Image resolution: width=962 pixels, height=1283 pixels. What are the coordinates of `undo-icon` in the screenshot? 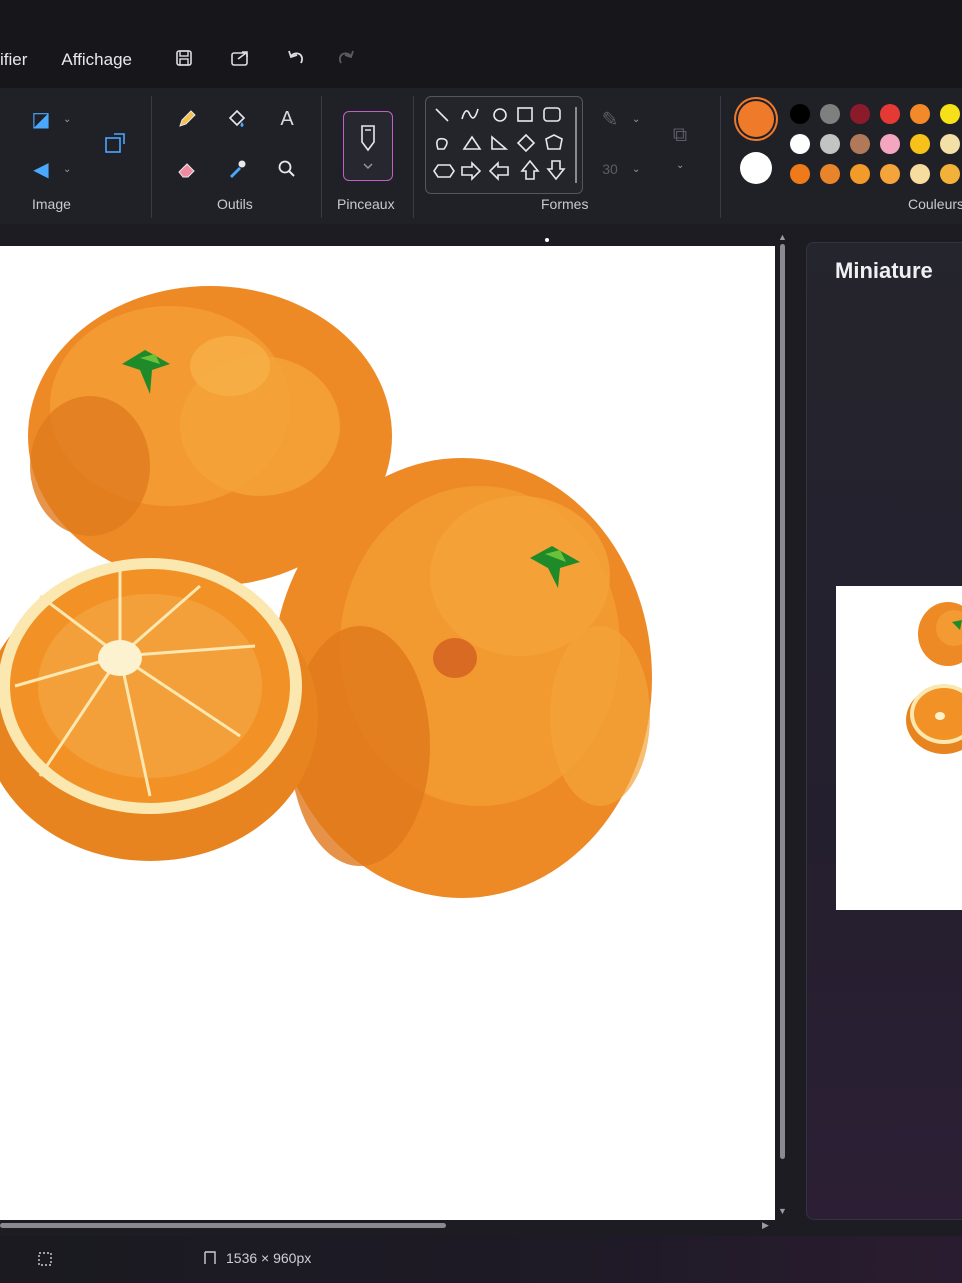 It's located at (296, 58).